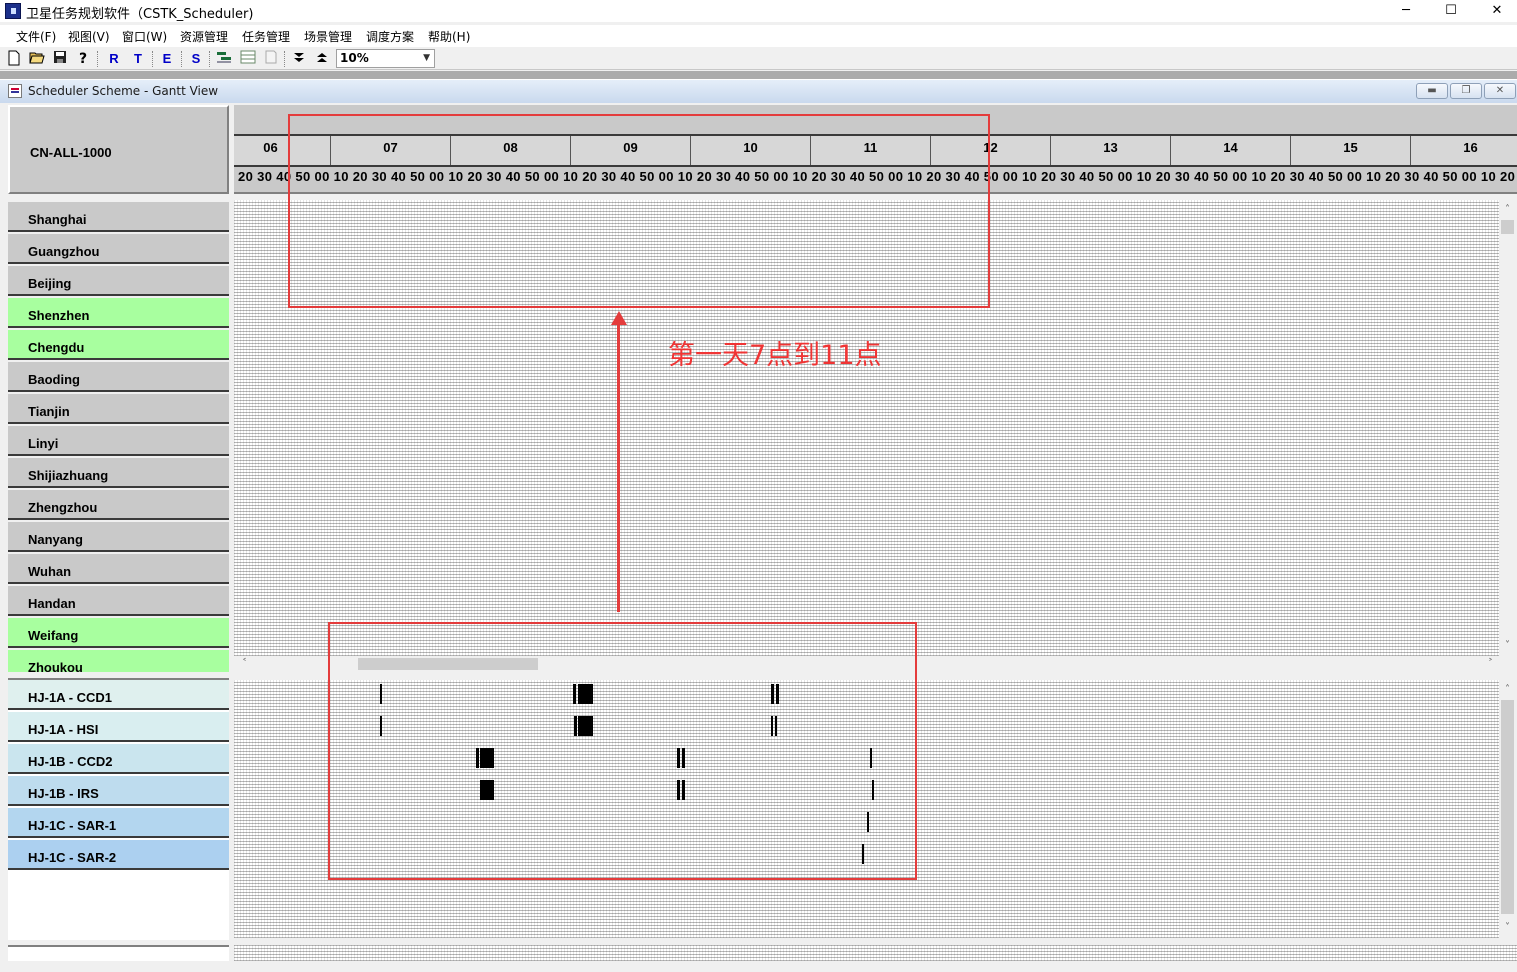 Image resolution: width=1517 pixels, height=972 pixels. What do you see at coordinates (118, 695) in the screenshot?
I see `satellite-row: HJ-1A - CCD1` at bounding box center [118, 695].